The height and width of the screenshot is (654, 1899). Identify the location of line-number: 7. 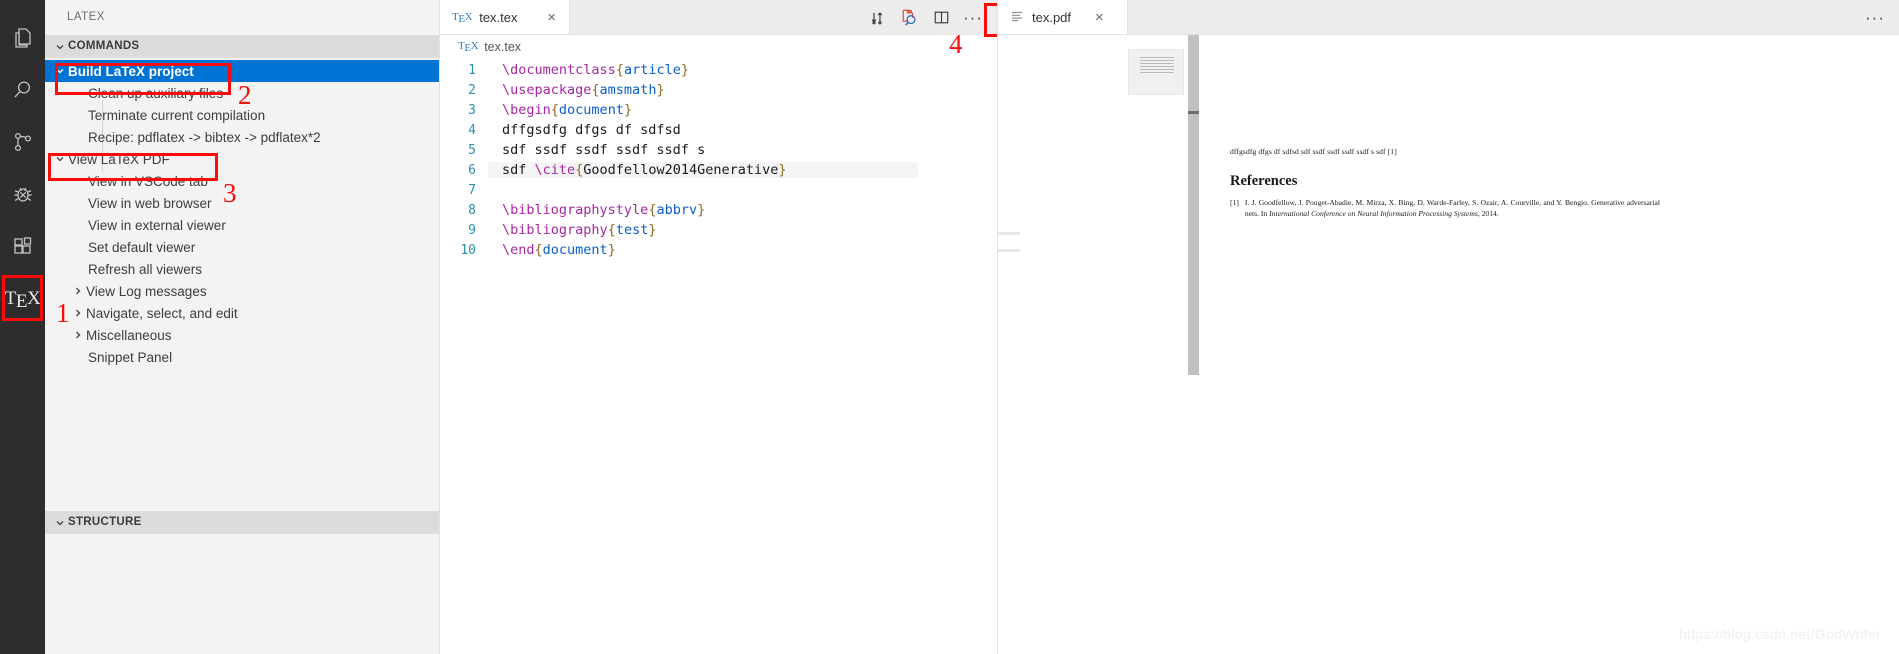
(472, 190).